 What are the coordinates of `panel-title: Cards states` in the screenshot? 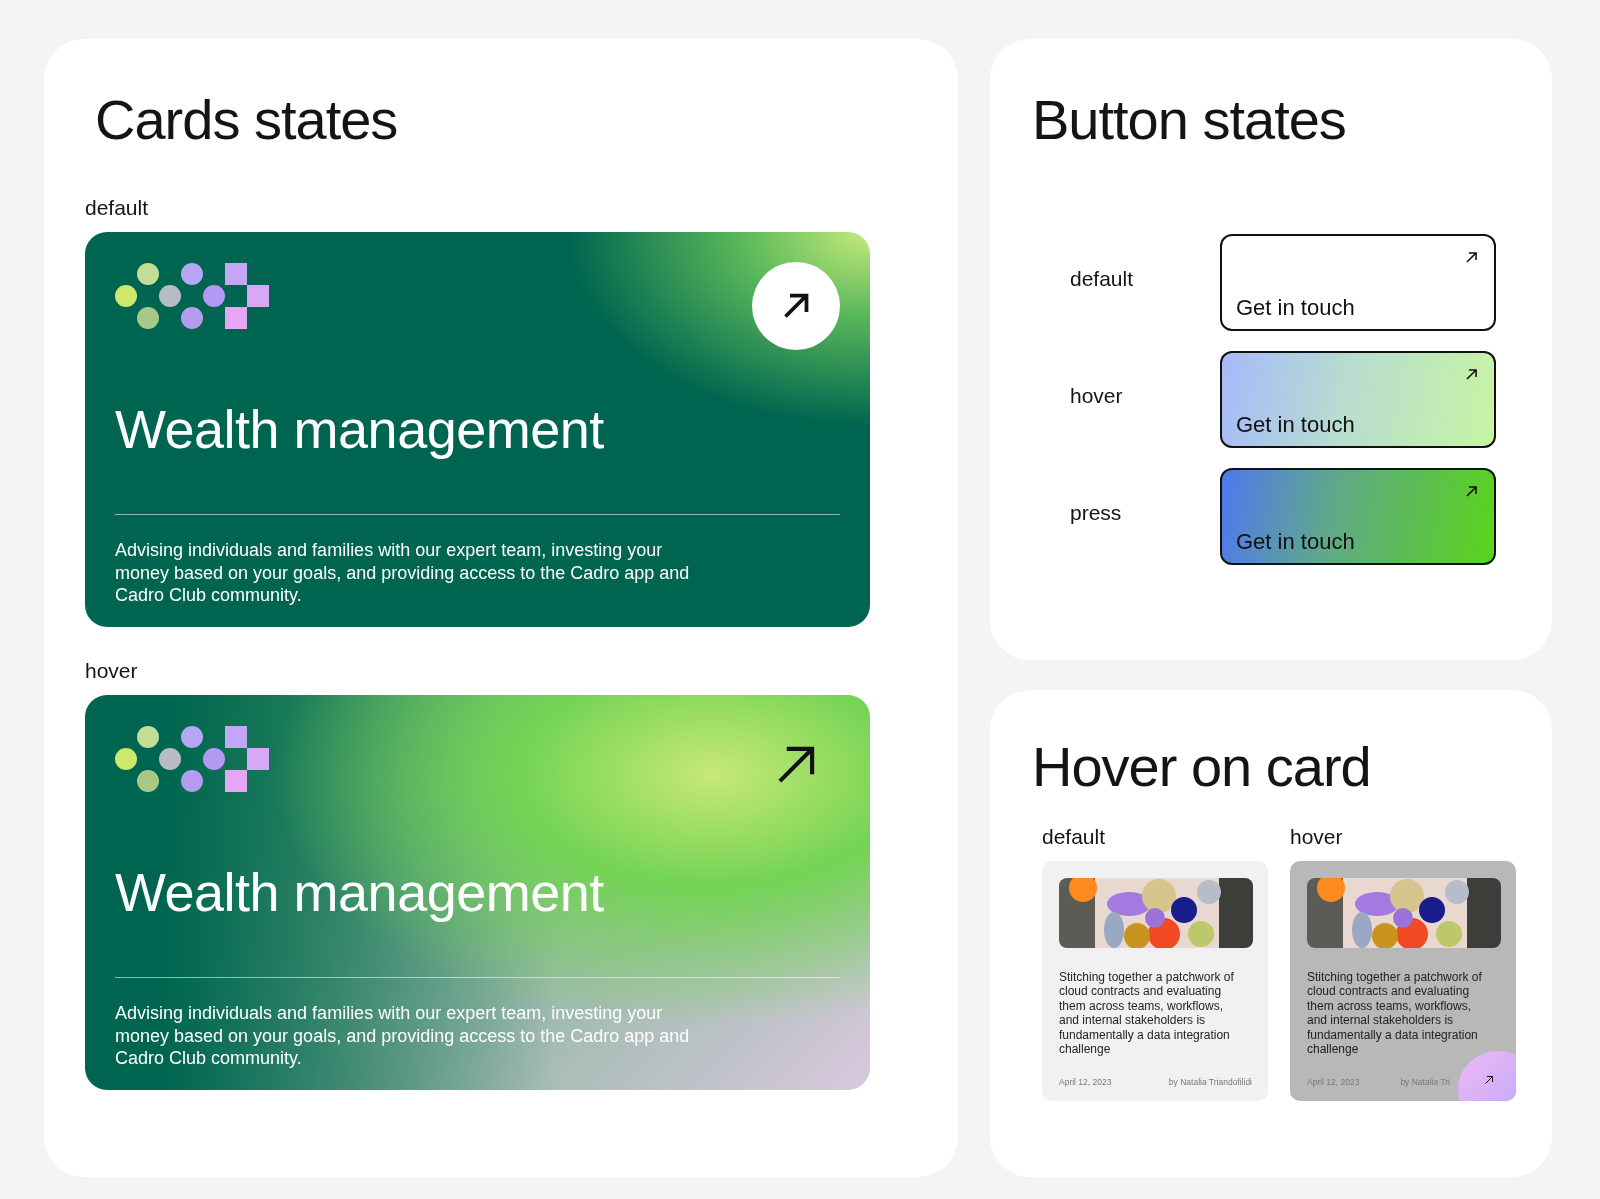 It's located at (246, 119).